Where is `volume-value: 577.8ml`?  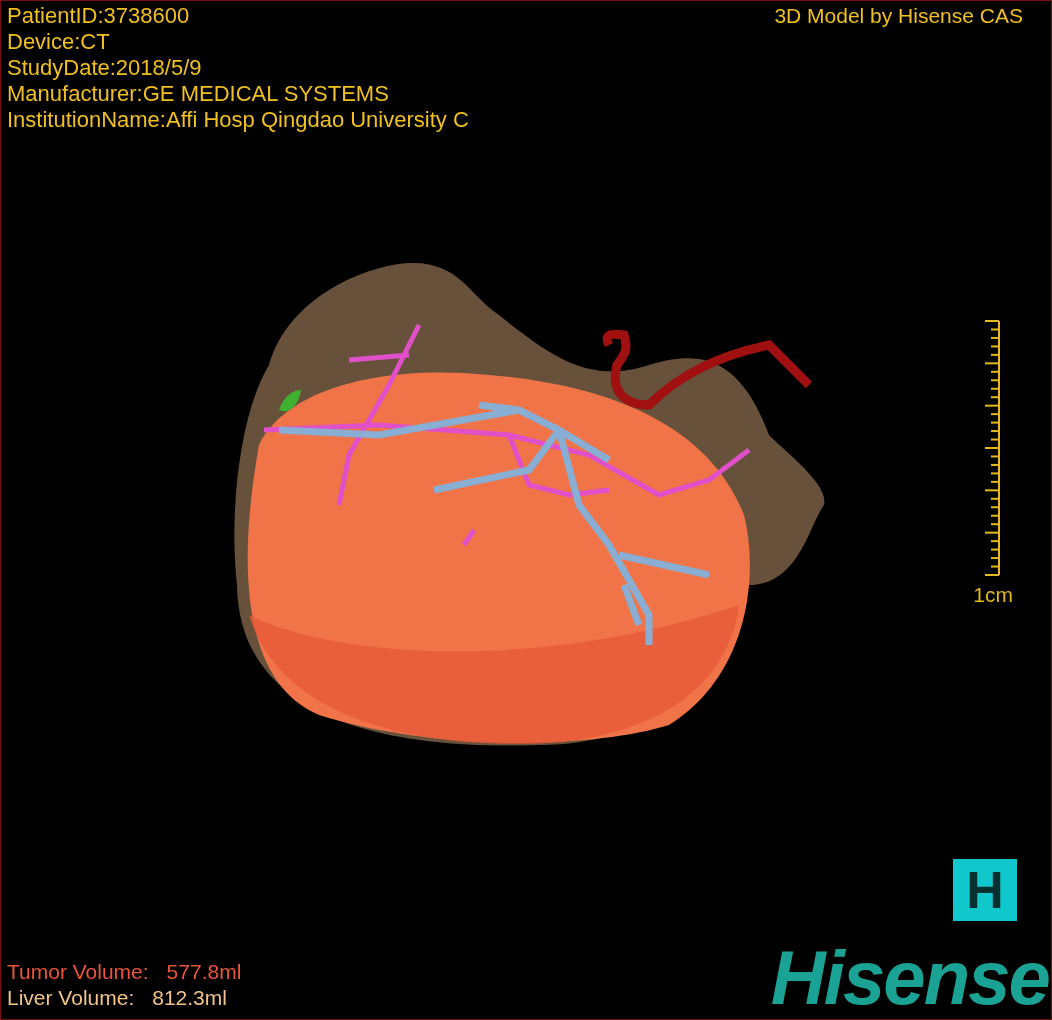 volume-value: 577.8ml is located at coordinates (204, 972).